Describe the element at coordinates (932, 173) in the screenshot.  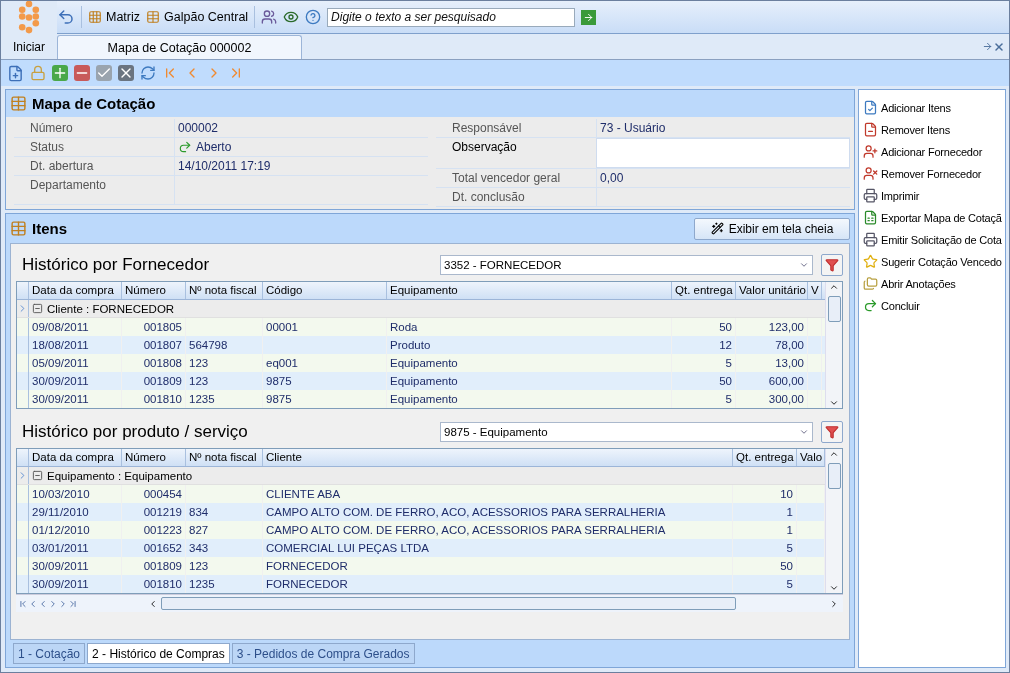
I see `action-link: Remover Fornecedor` at that location.